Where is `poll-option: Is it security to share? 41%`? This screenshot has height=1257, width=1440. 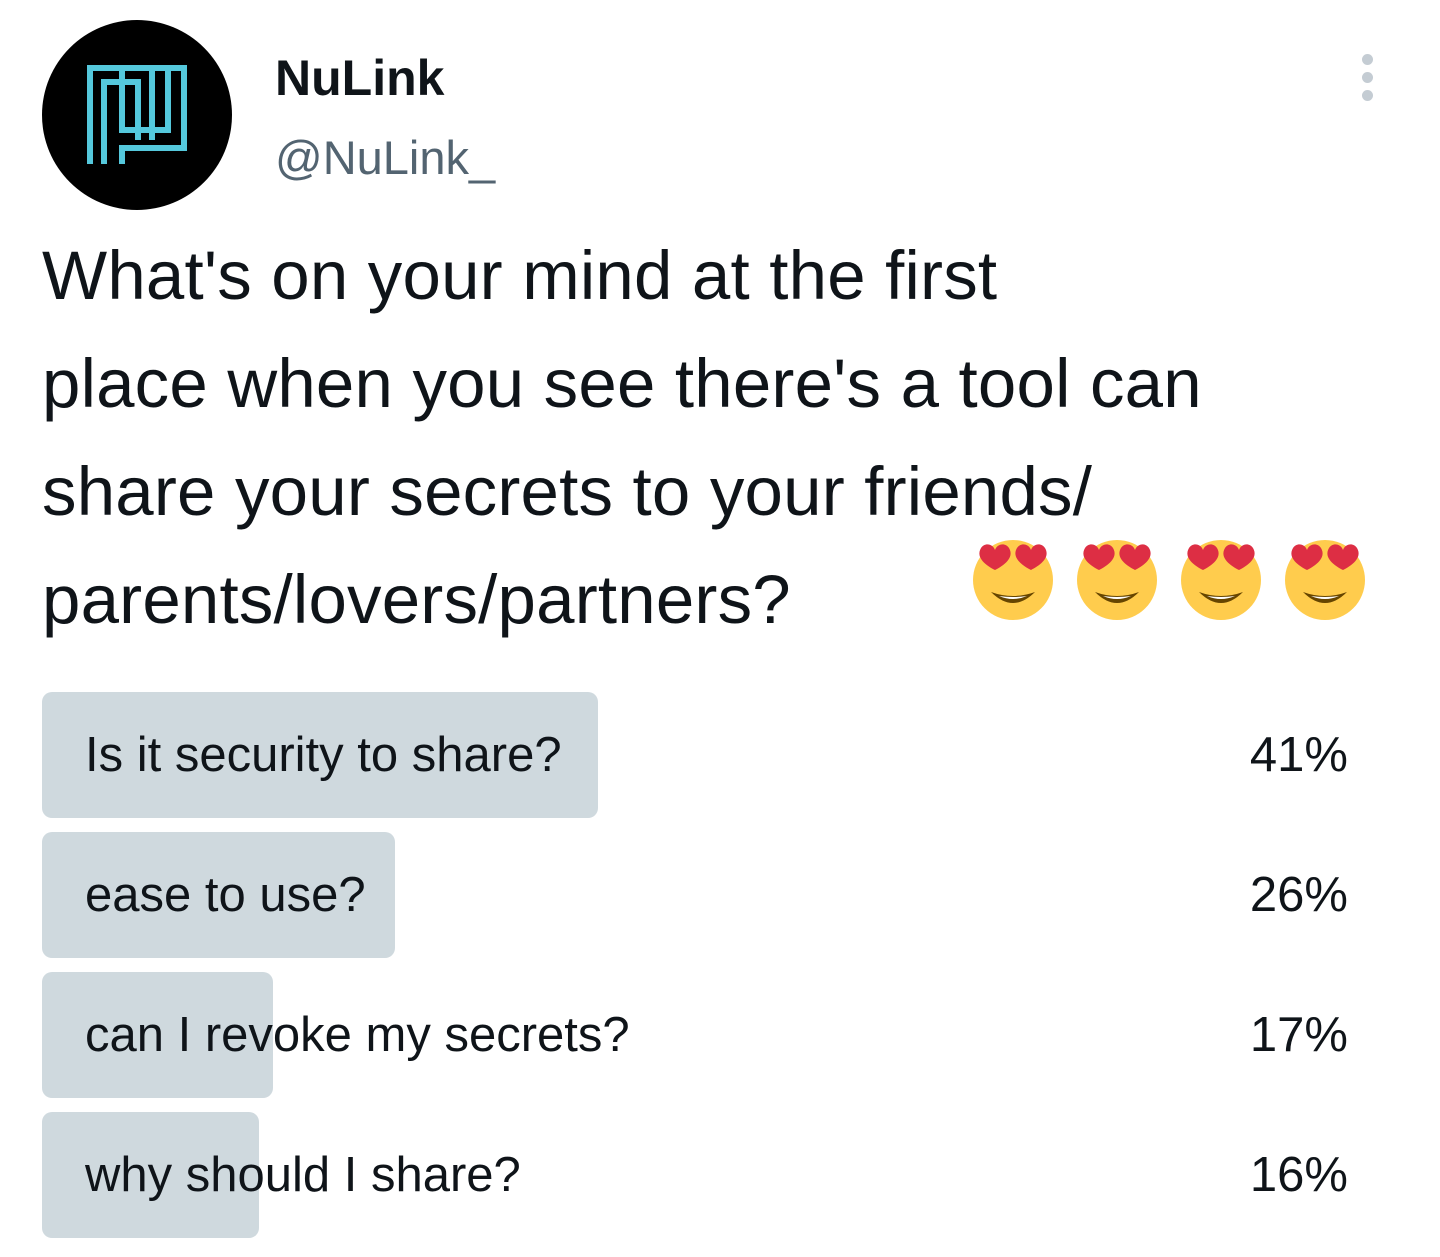
poll-option: Is it security to share? 41% is located at coordinates (720, 755).